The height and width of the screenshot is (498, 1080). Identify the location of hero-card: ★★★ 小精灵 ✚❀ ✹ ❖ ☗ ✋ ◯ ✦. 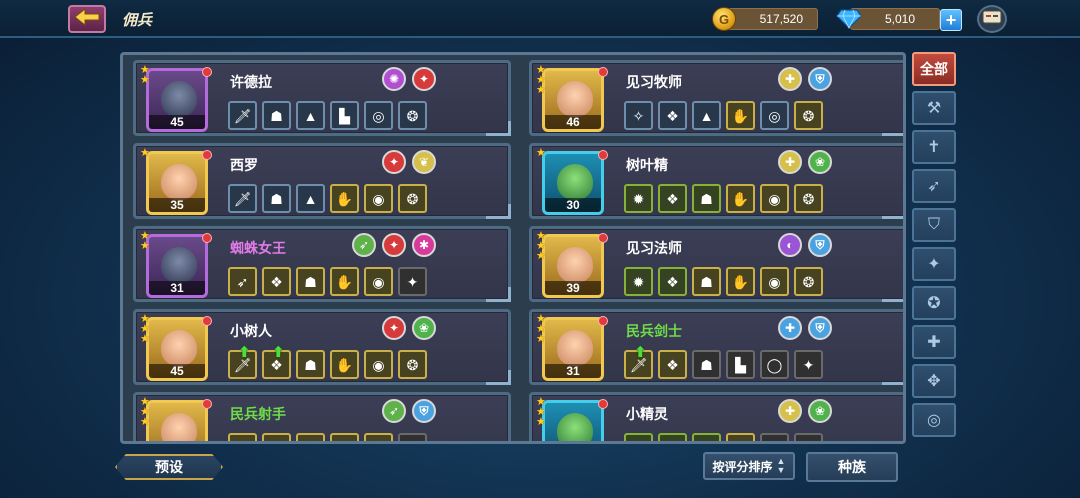
(716, 416).